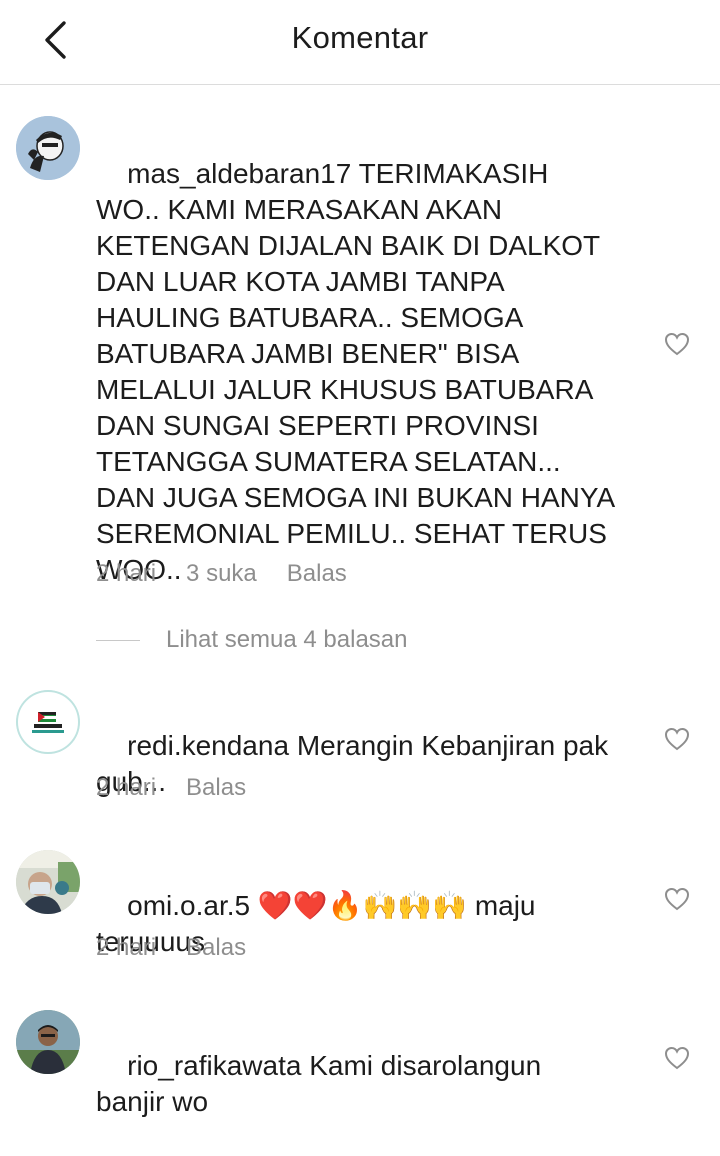  I want to click on comment-username: redi.kendana, so click(208, 745).